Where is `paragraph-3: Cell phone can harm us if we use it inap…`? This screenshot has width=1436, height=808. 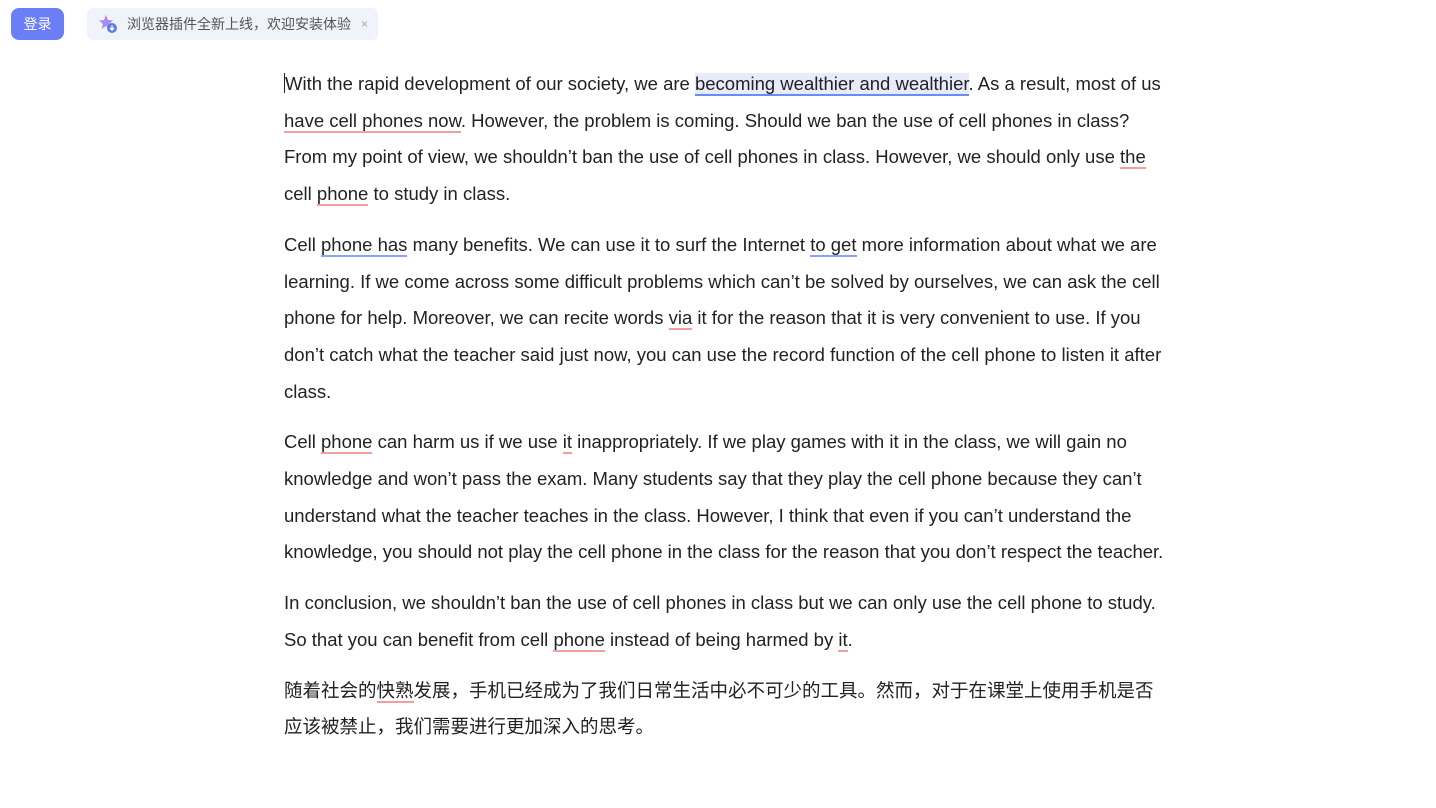
paragraph-3: Cell phone can harm us if we use it inap… is located at coordinates (724, 497).